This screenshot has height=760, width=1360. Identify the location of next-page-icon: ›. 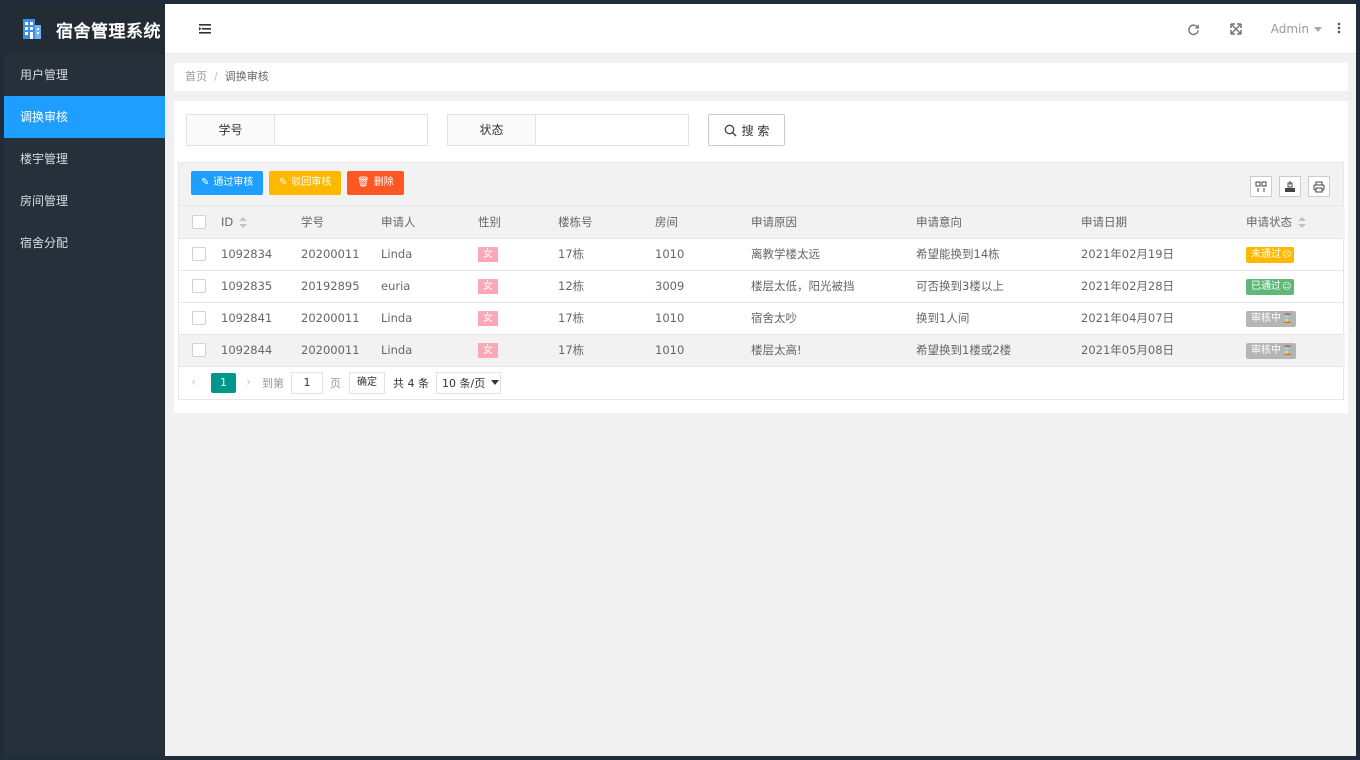
(254, 382).